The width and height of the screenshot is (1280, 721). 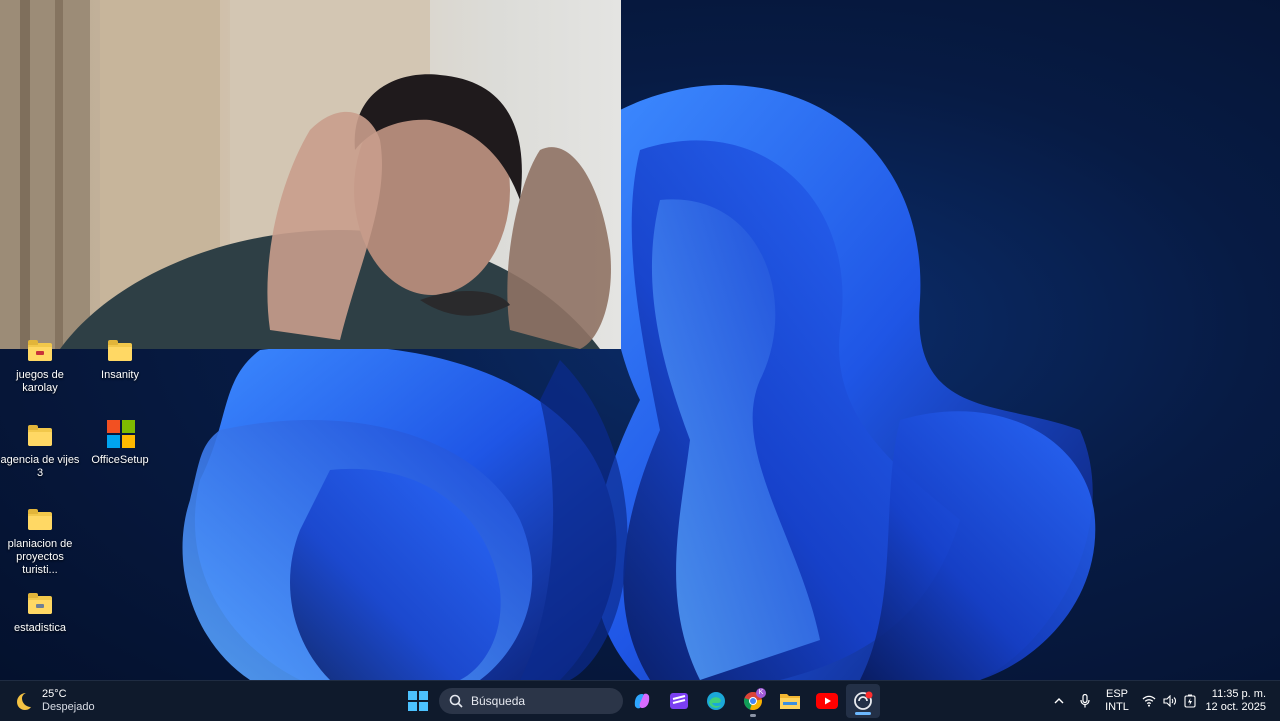 What do you see at coordinates (121, 434) in the screenshot?
I see `office-setup-icon` at bounding box center [121, 434].